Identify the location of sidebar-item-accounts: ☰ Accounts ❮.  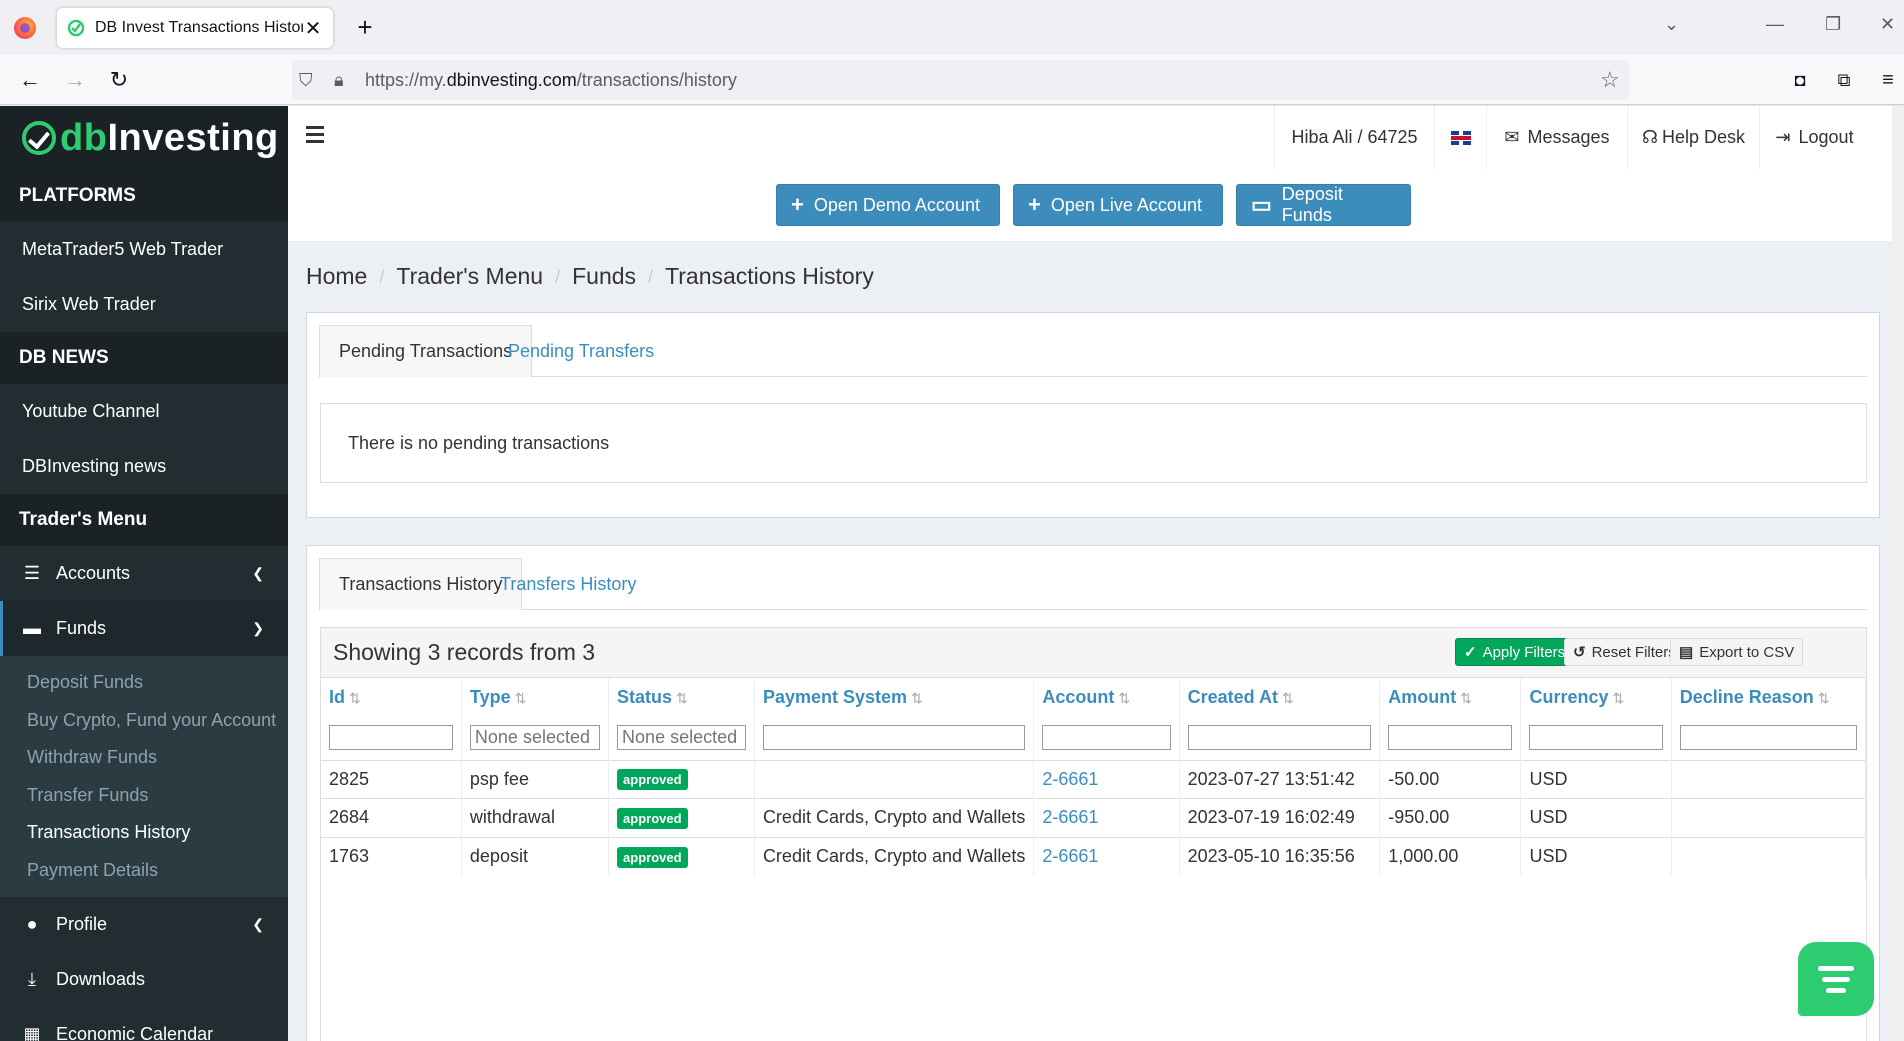
(144, 573).